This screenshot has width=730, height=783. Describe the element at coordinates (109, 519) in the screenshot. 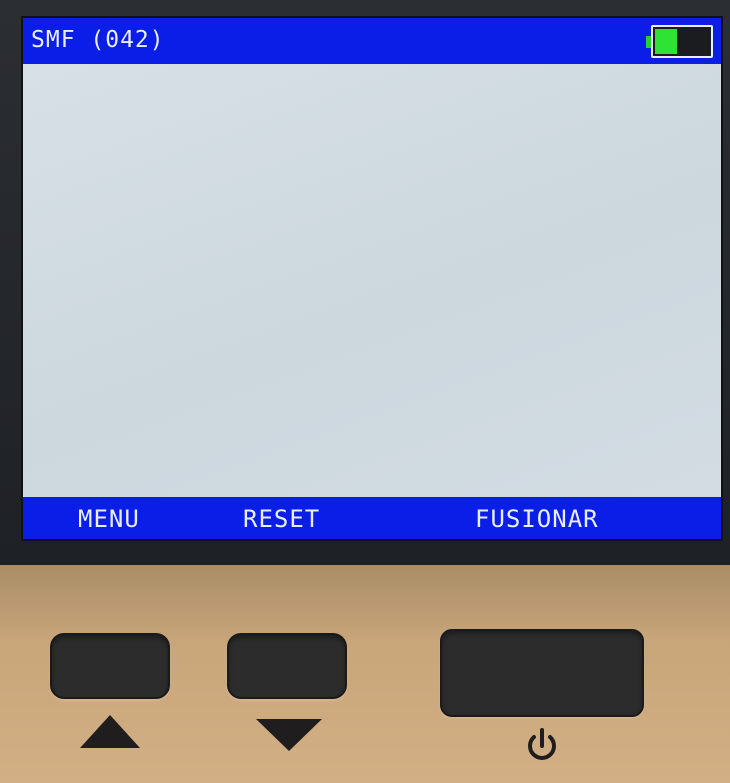

I see `softkey-menu-label: MENU` at that location.